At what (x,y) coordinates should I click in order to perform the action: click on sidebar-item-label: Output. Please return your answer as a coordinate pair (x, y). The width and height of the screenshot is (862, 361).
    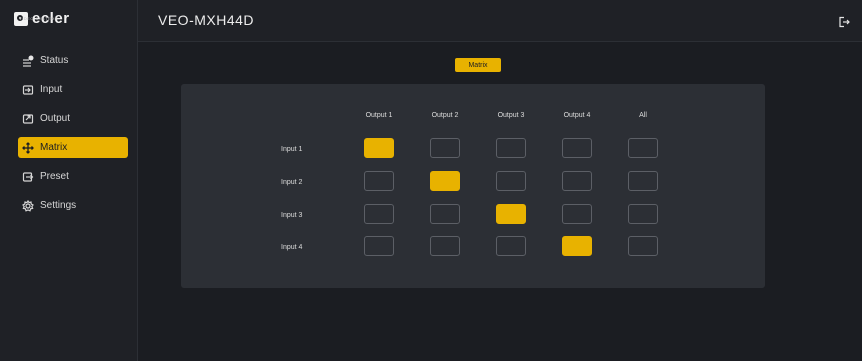
    Looking at the image, I should click on (55, 118).